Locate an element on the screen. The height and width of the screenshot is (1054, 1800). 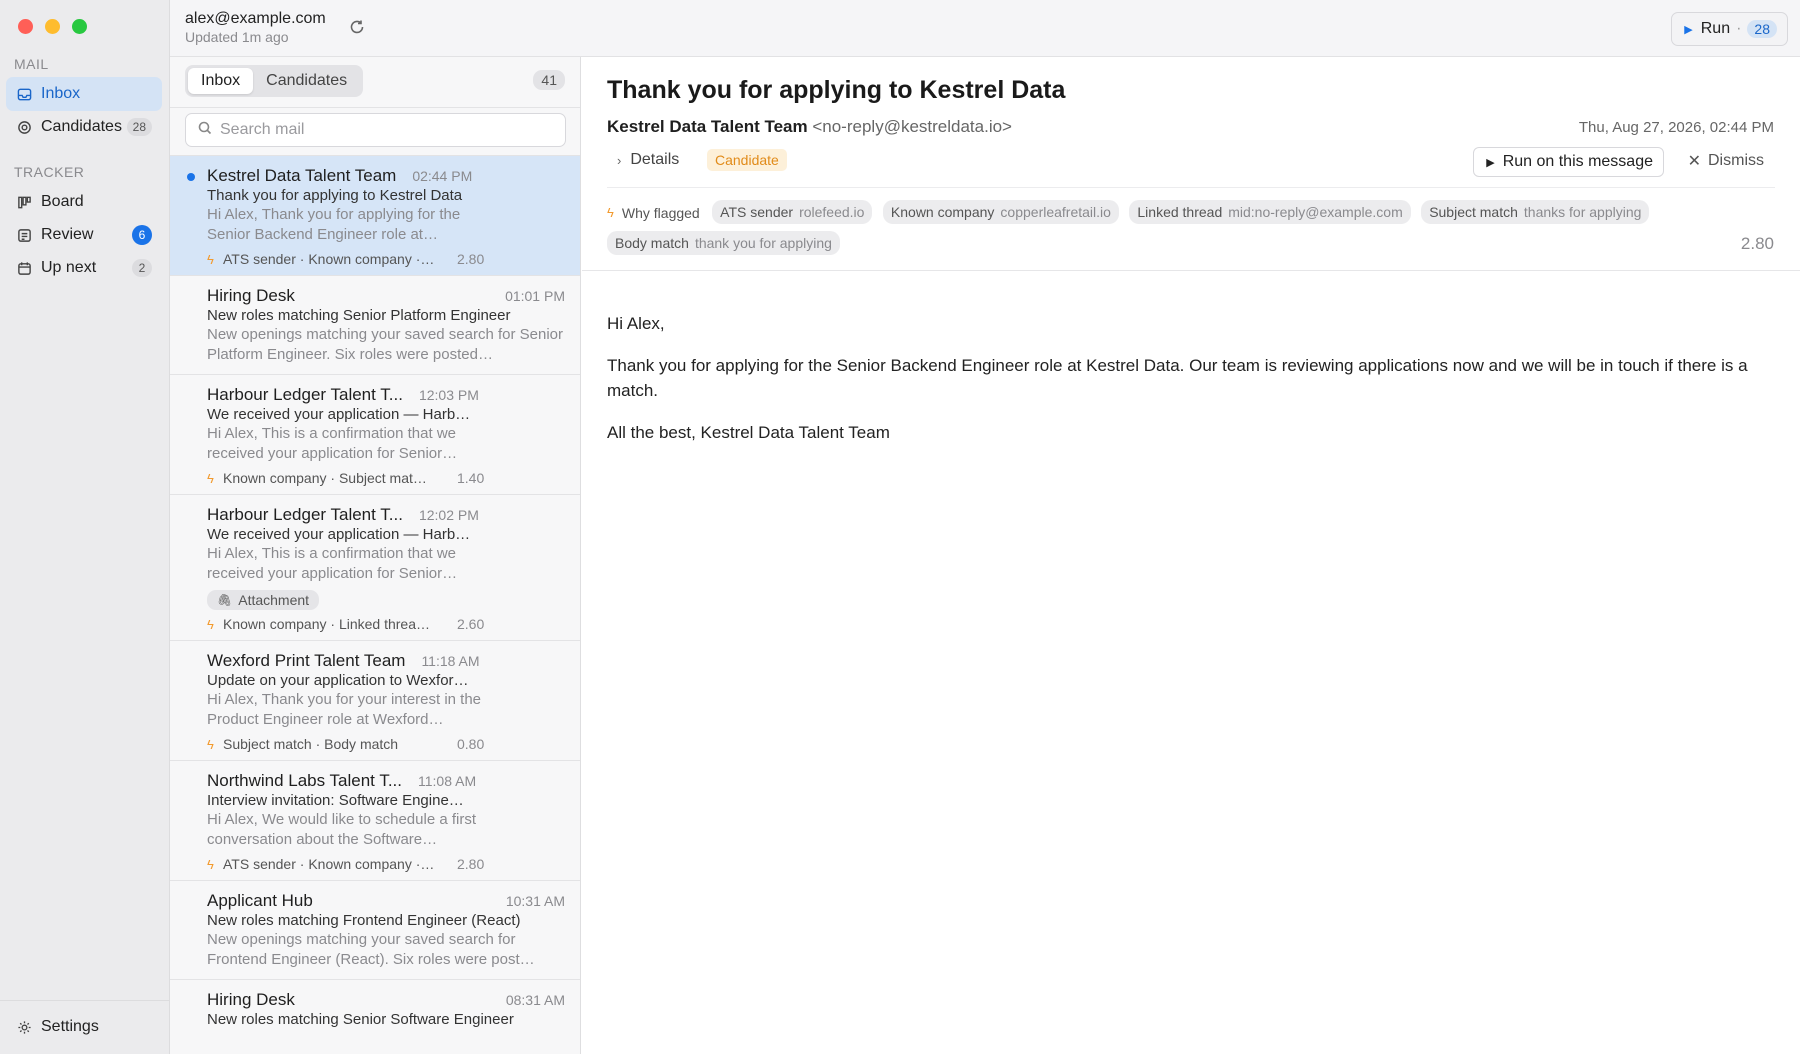
sidebar-item-label: Candidates is located at coordinates (81, 126).